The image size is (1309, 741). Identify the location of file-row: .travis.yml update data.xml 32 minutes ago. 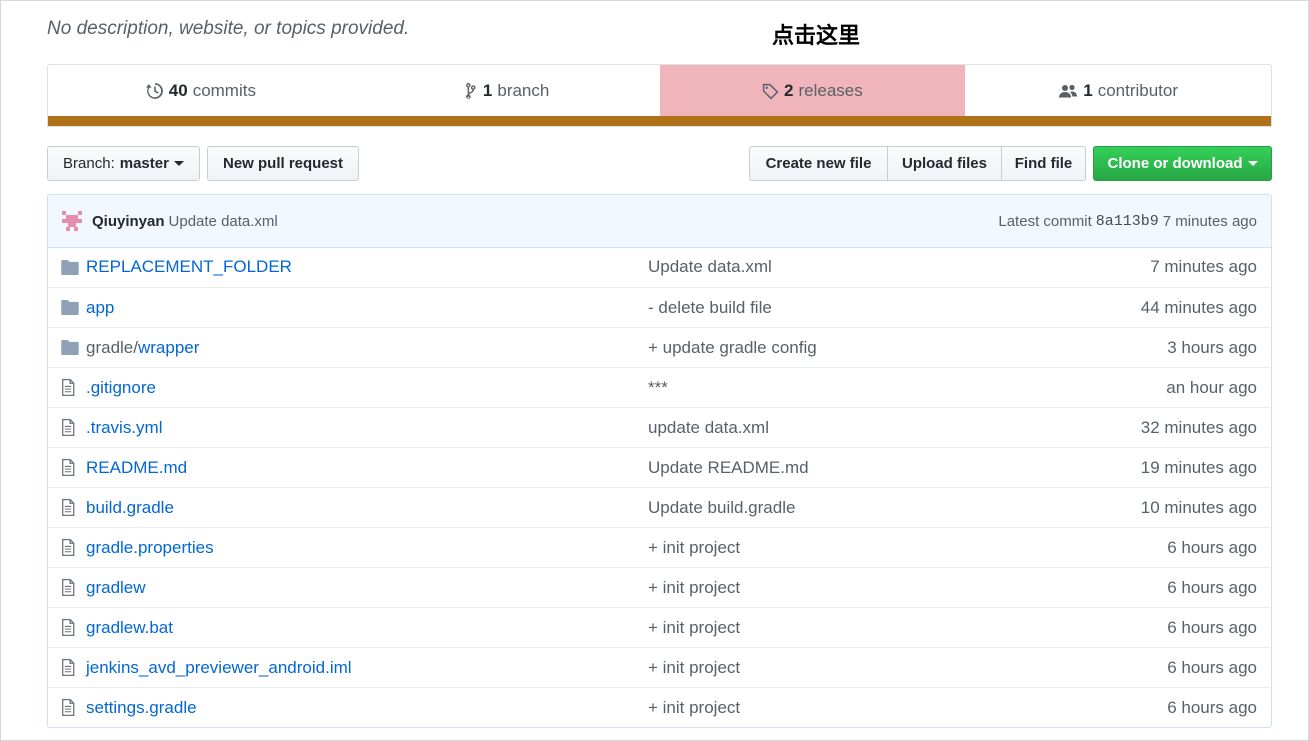
(659, 427).